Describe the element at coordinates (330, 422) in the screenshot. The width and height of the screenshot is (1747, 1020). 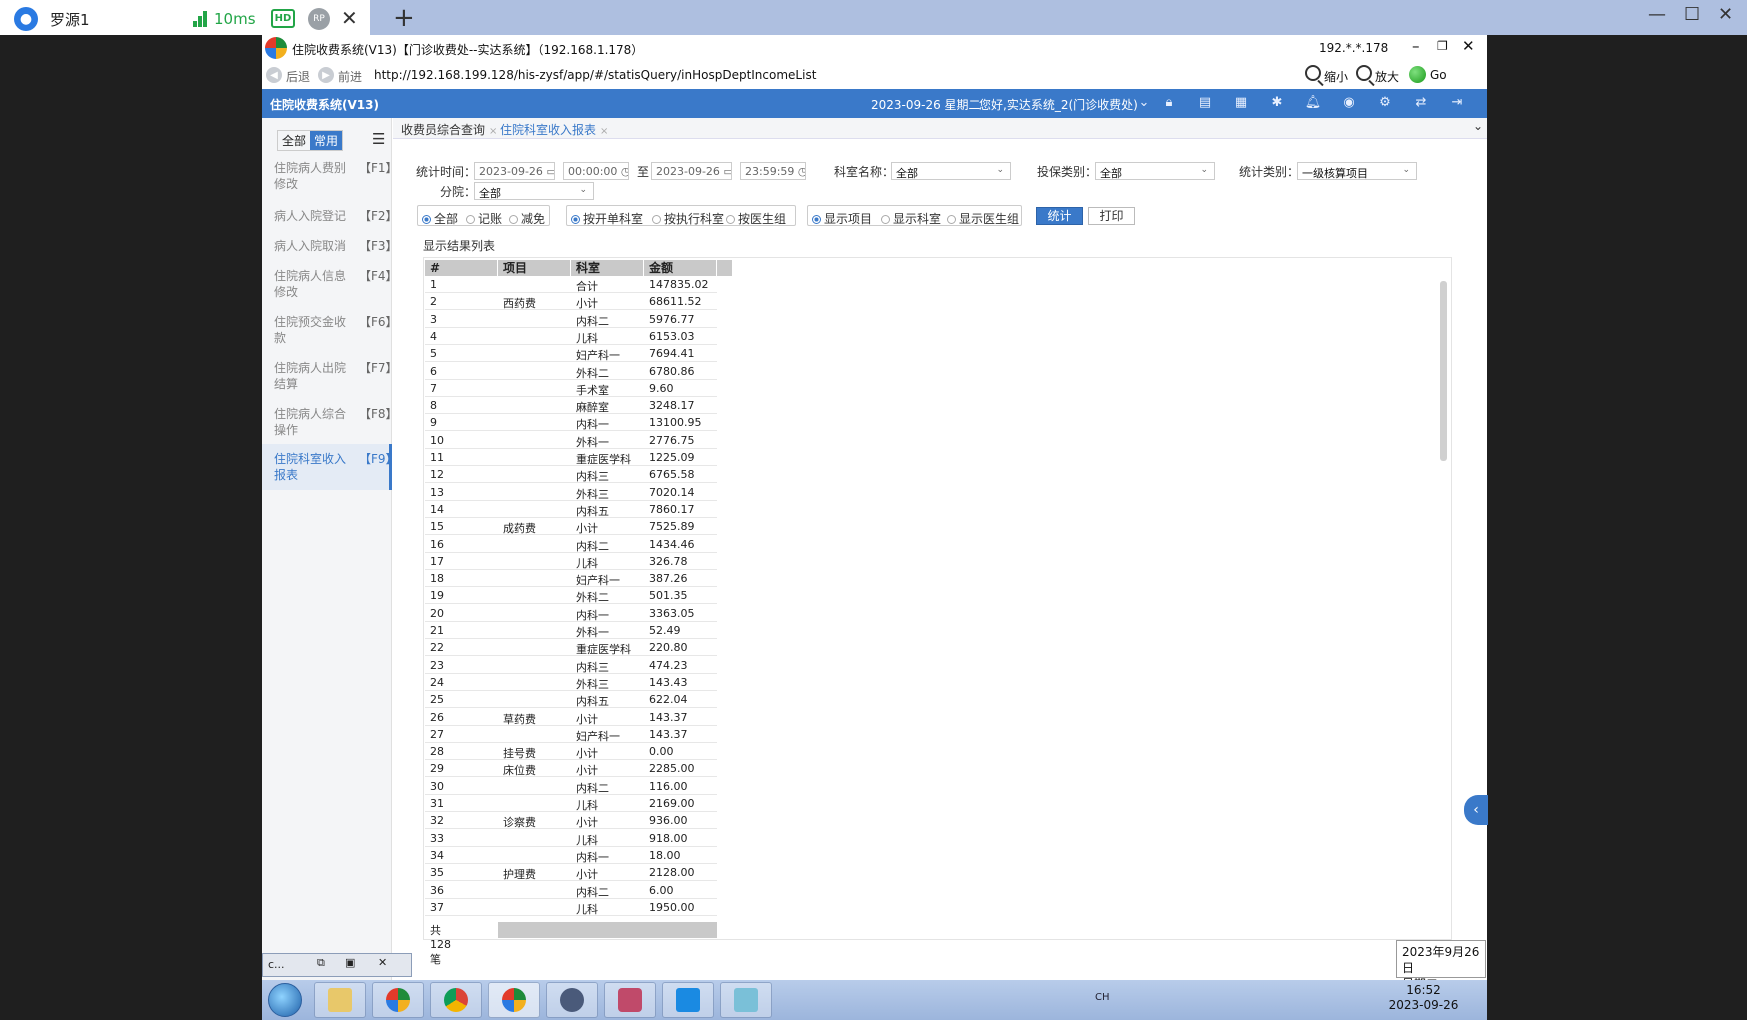
I see `sidebar-item-comprehensive: 住院病人综合操作 【F8】` at that location.